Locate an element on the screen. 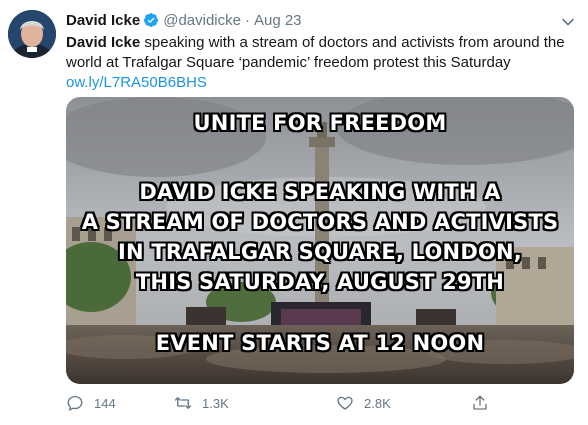  display-name: David Icke is located at coordinates (103, 20).